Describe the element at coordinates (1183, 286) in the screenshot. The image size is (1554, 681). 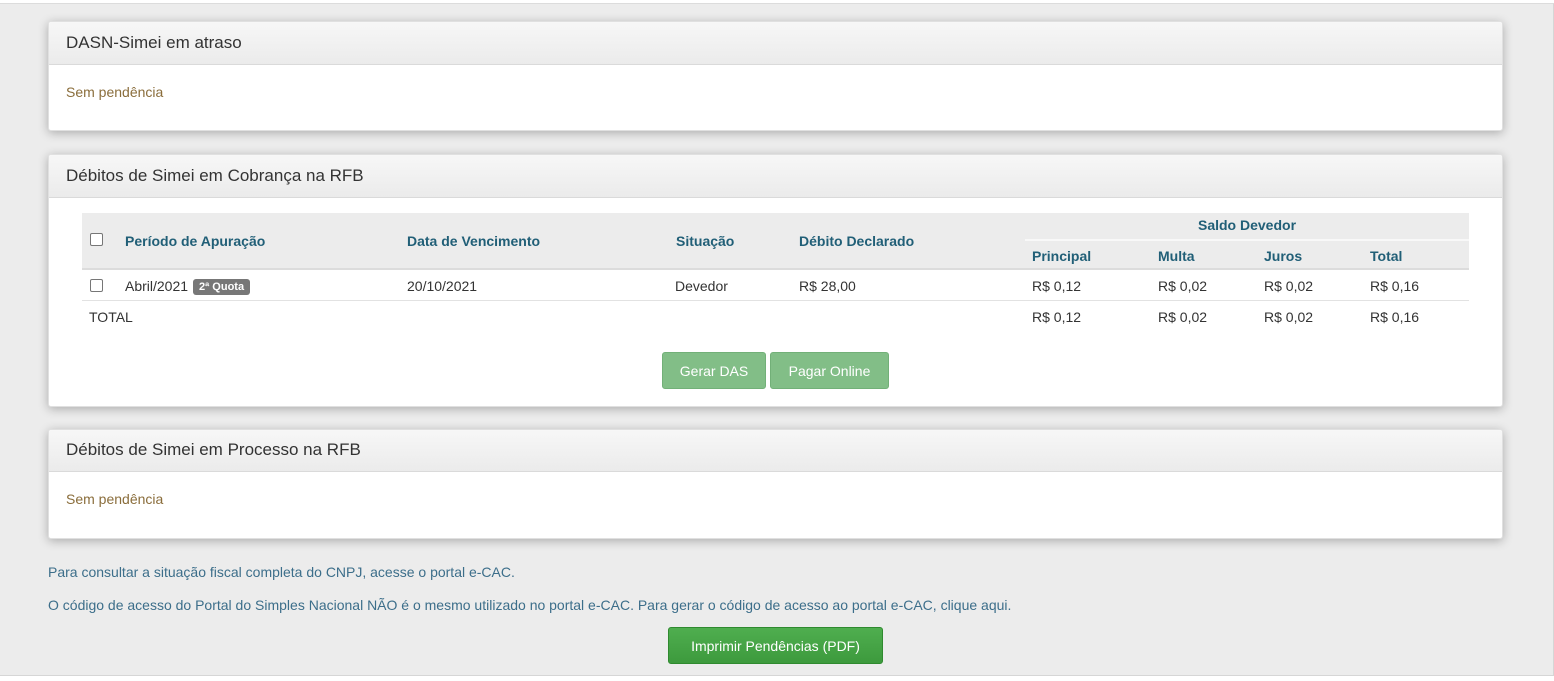
I see `row-multa: R$ 0,02` at that location.